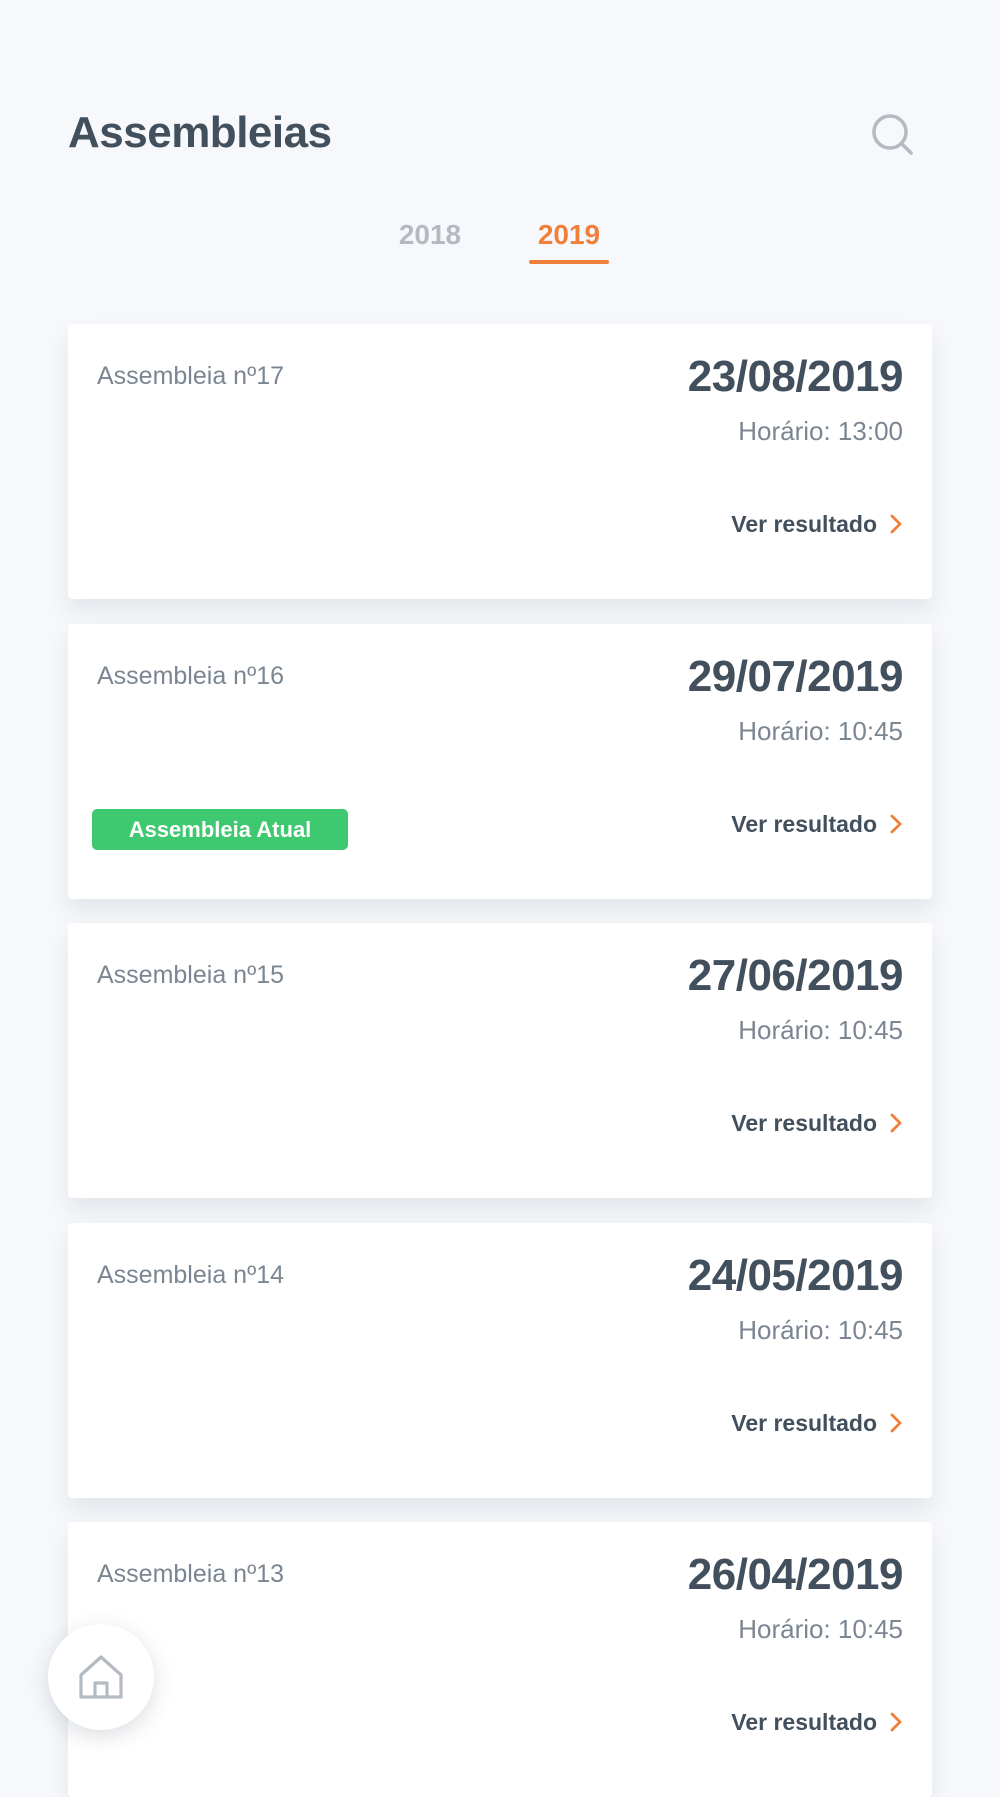 The height and width of the screenshot is (1797, 1000). Describe the element at coordinates (430, 234) in the screenshot. I see `tab-label: 2018` at that location.